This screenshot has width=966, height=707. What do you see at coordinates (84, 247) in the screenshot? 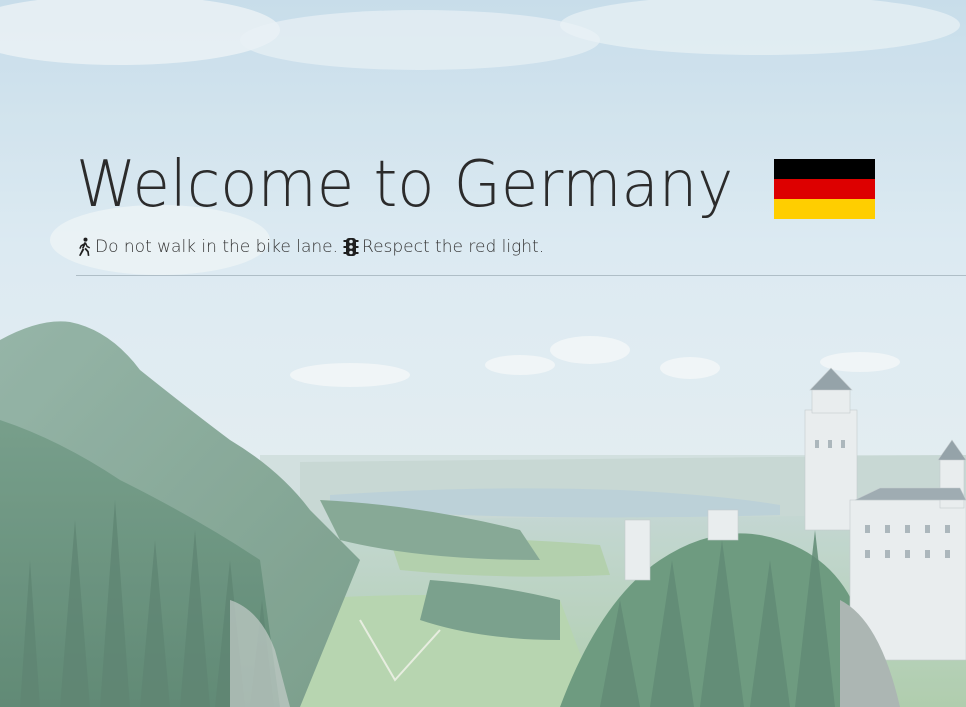
I see `pedestrian-icon` at bounding box center [84, 247].